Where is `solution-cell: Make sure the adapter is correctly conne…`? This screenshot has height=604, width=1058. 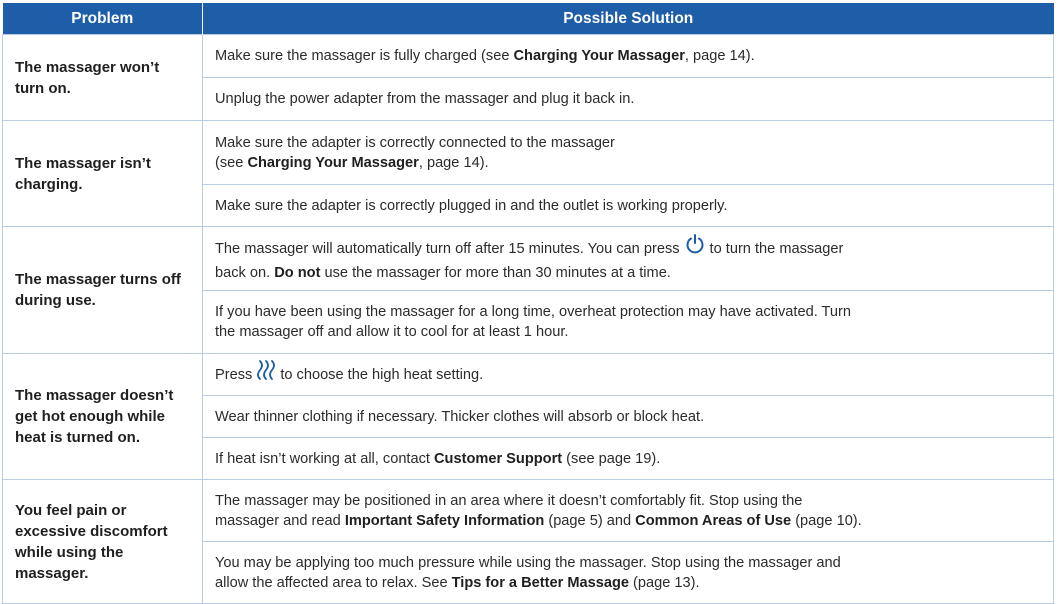 solution-cell: Make sure the adapter is correctly conne… is located at coordinates (628, 152).